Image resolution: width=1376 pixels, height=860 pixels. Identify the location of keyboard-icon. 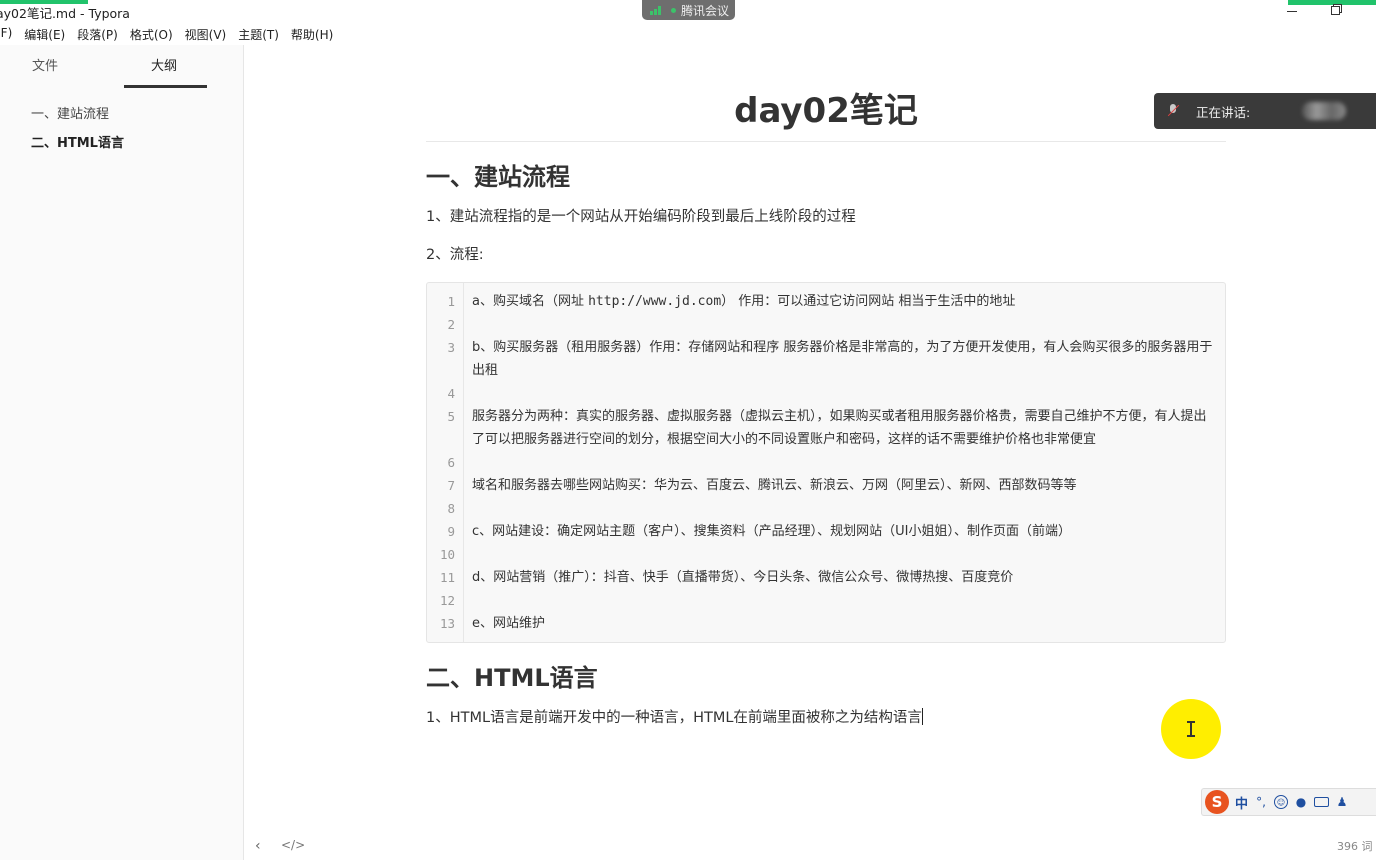
(1322, 802).